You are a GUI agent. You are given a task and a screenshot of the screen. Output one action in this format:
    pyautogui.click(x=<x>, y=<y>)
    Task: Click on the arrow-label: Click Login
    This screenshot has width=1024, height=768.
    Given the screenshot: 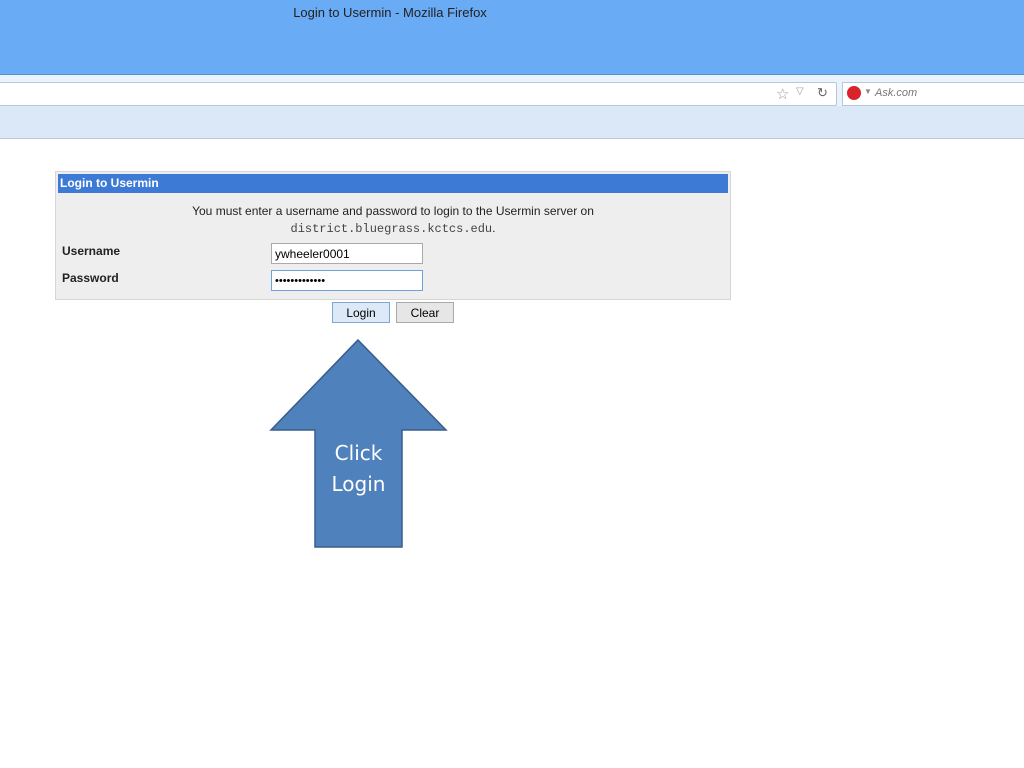 What is the action you would take?
    pyautogui.click(x=358, y=469)
    